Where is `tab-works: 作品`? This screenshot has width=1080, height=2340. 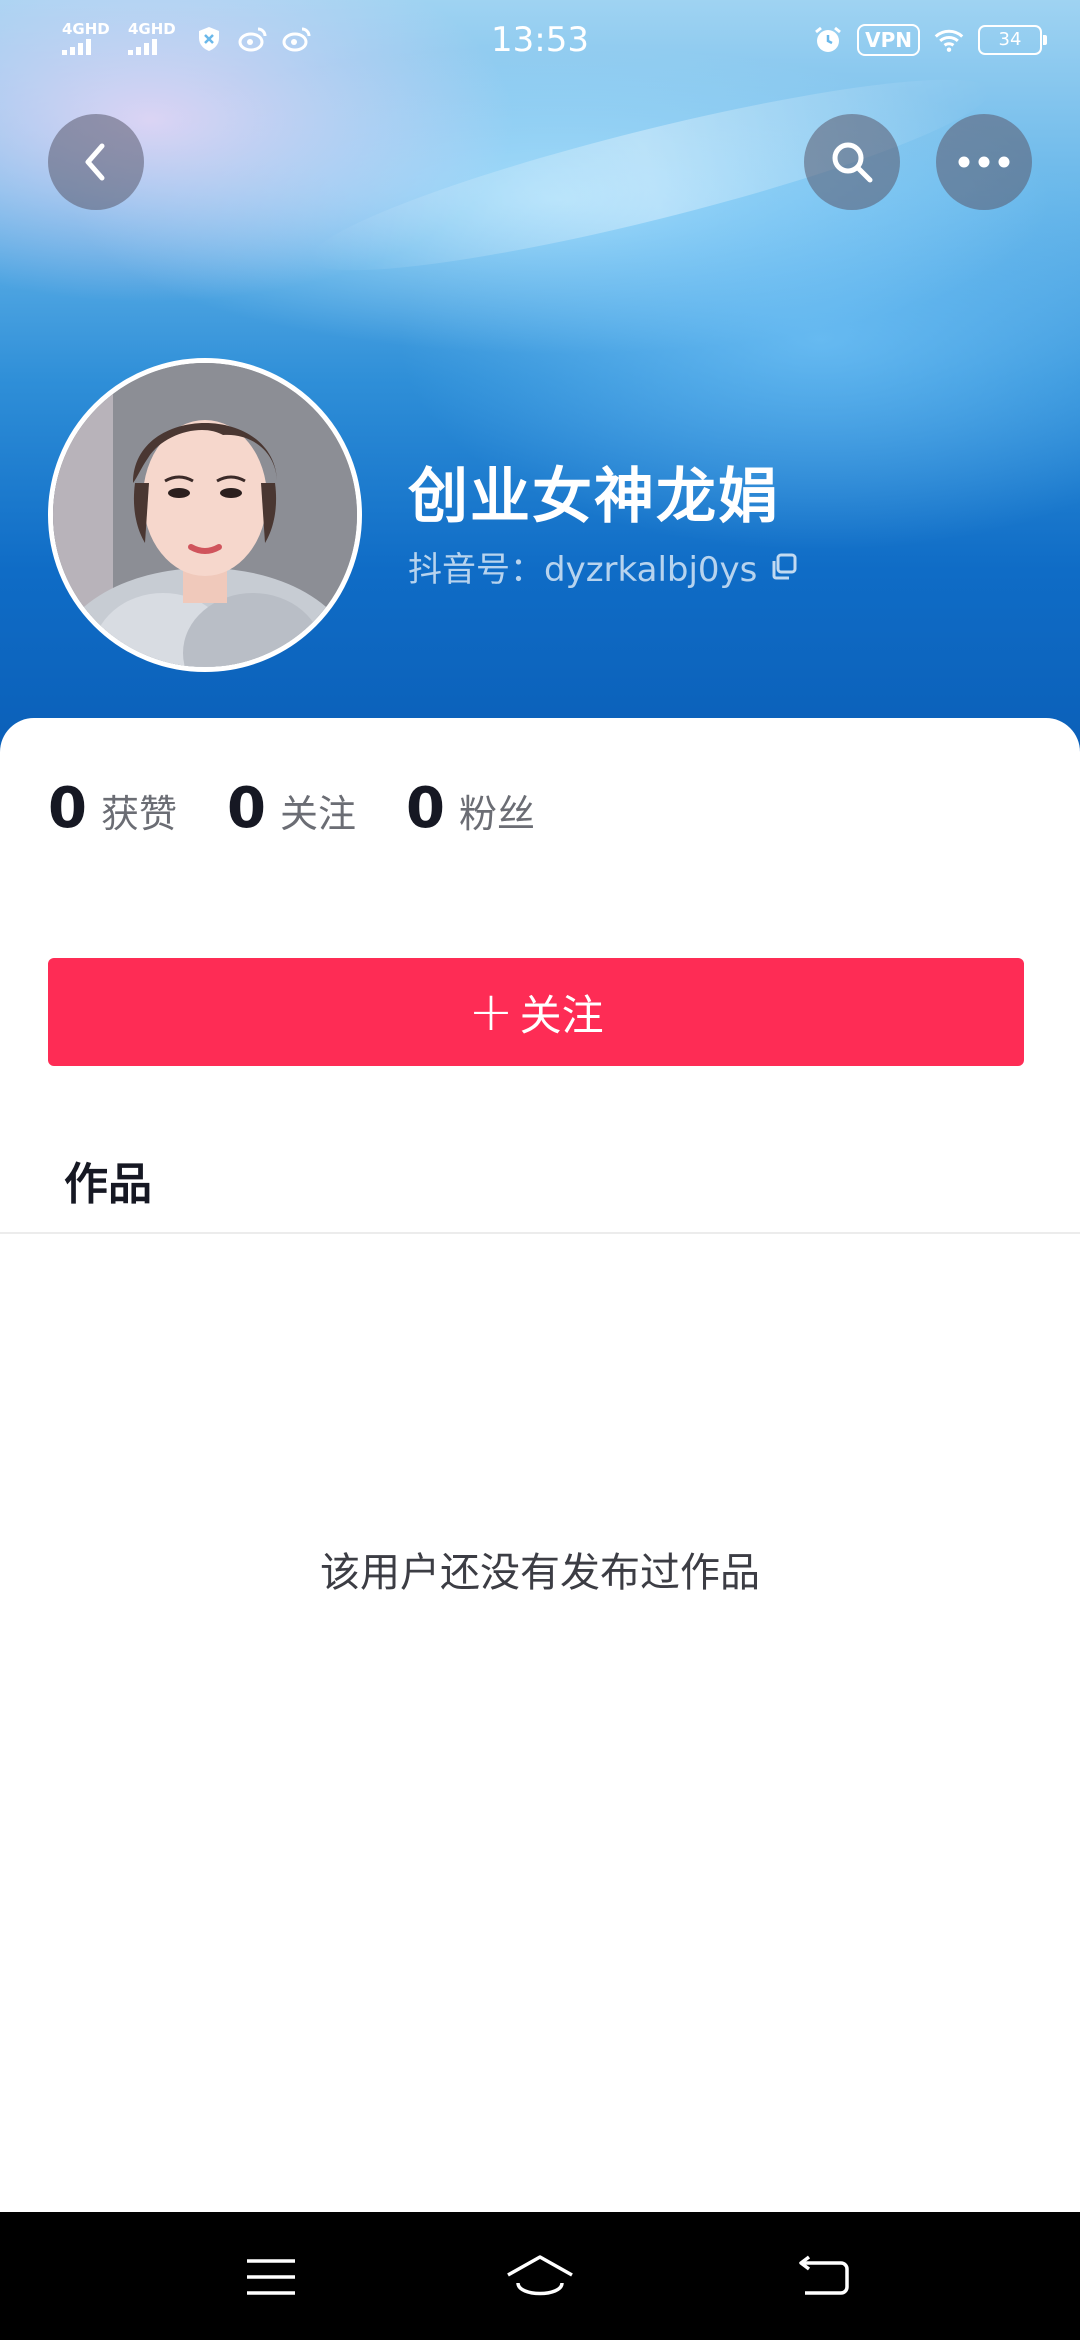 tab-works: 作品 is located at coordinates (108, 1180).